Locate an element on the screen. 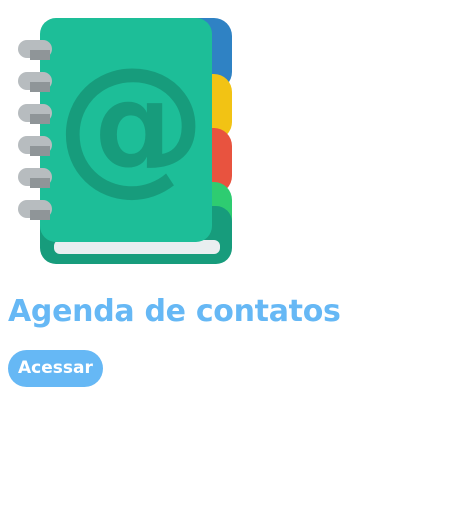 Image resolution: width=475 pixels, height=527 pixels. book-pages is located at coordinates (137, 247).